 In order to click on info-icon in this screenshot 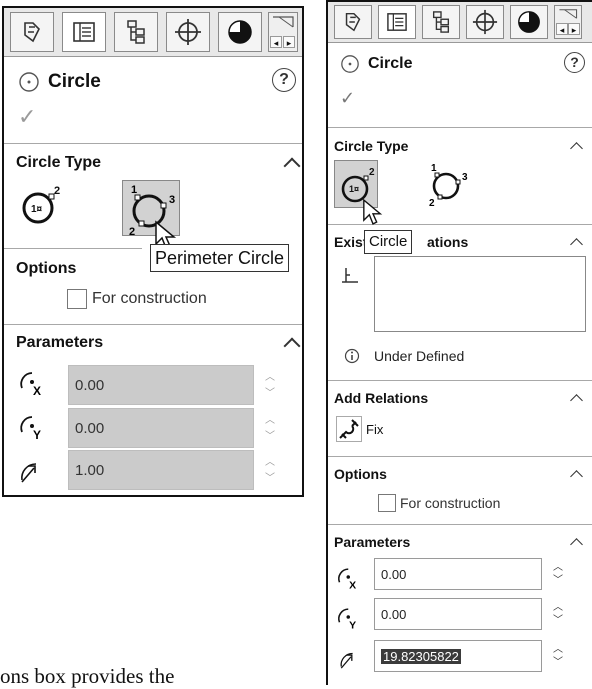, I will do `click(352, 356)`.